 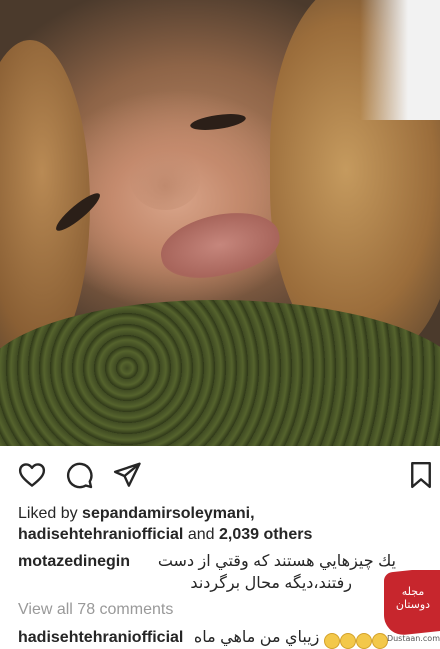 What do you see at coordinates (165, 180) in the screenshot?
I see `photo-face-nose` at bounding box center [165, 180].